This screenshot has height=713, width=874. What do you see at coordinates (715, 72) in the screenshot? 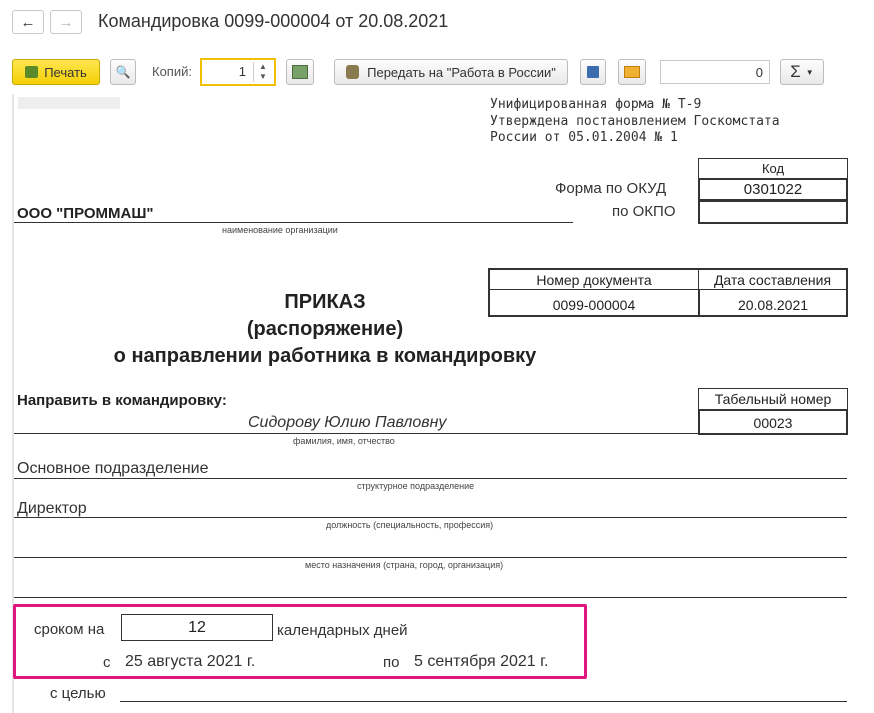
I see `sum-field: 0` at bounding box center [715, 72].